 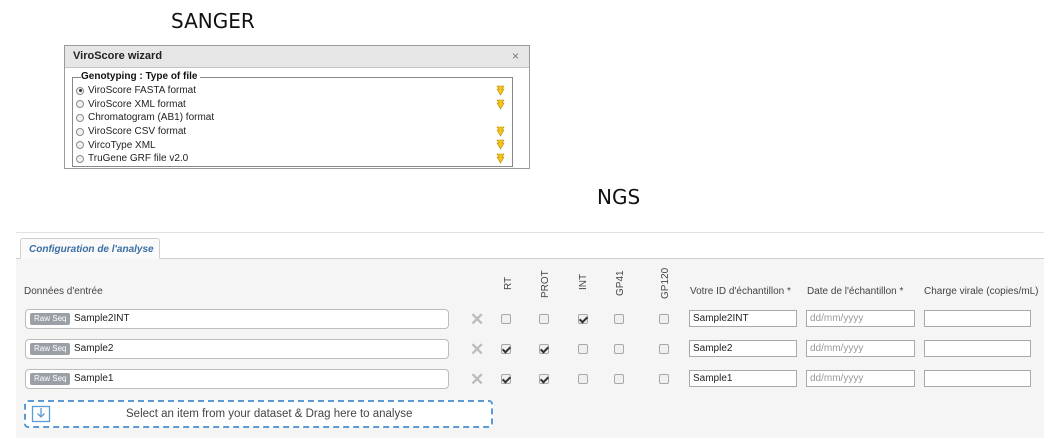 I want to click on input-data-label: Données d'entrée, so click(x=63, y=291).